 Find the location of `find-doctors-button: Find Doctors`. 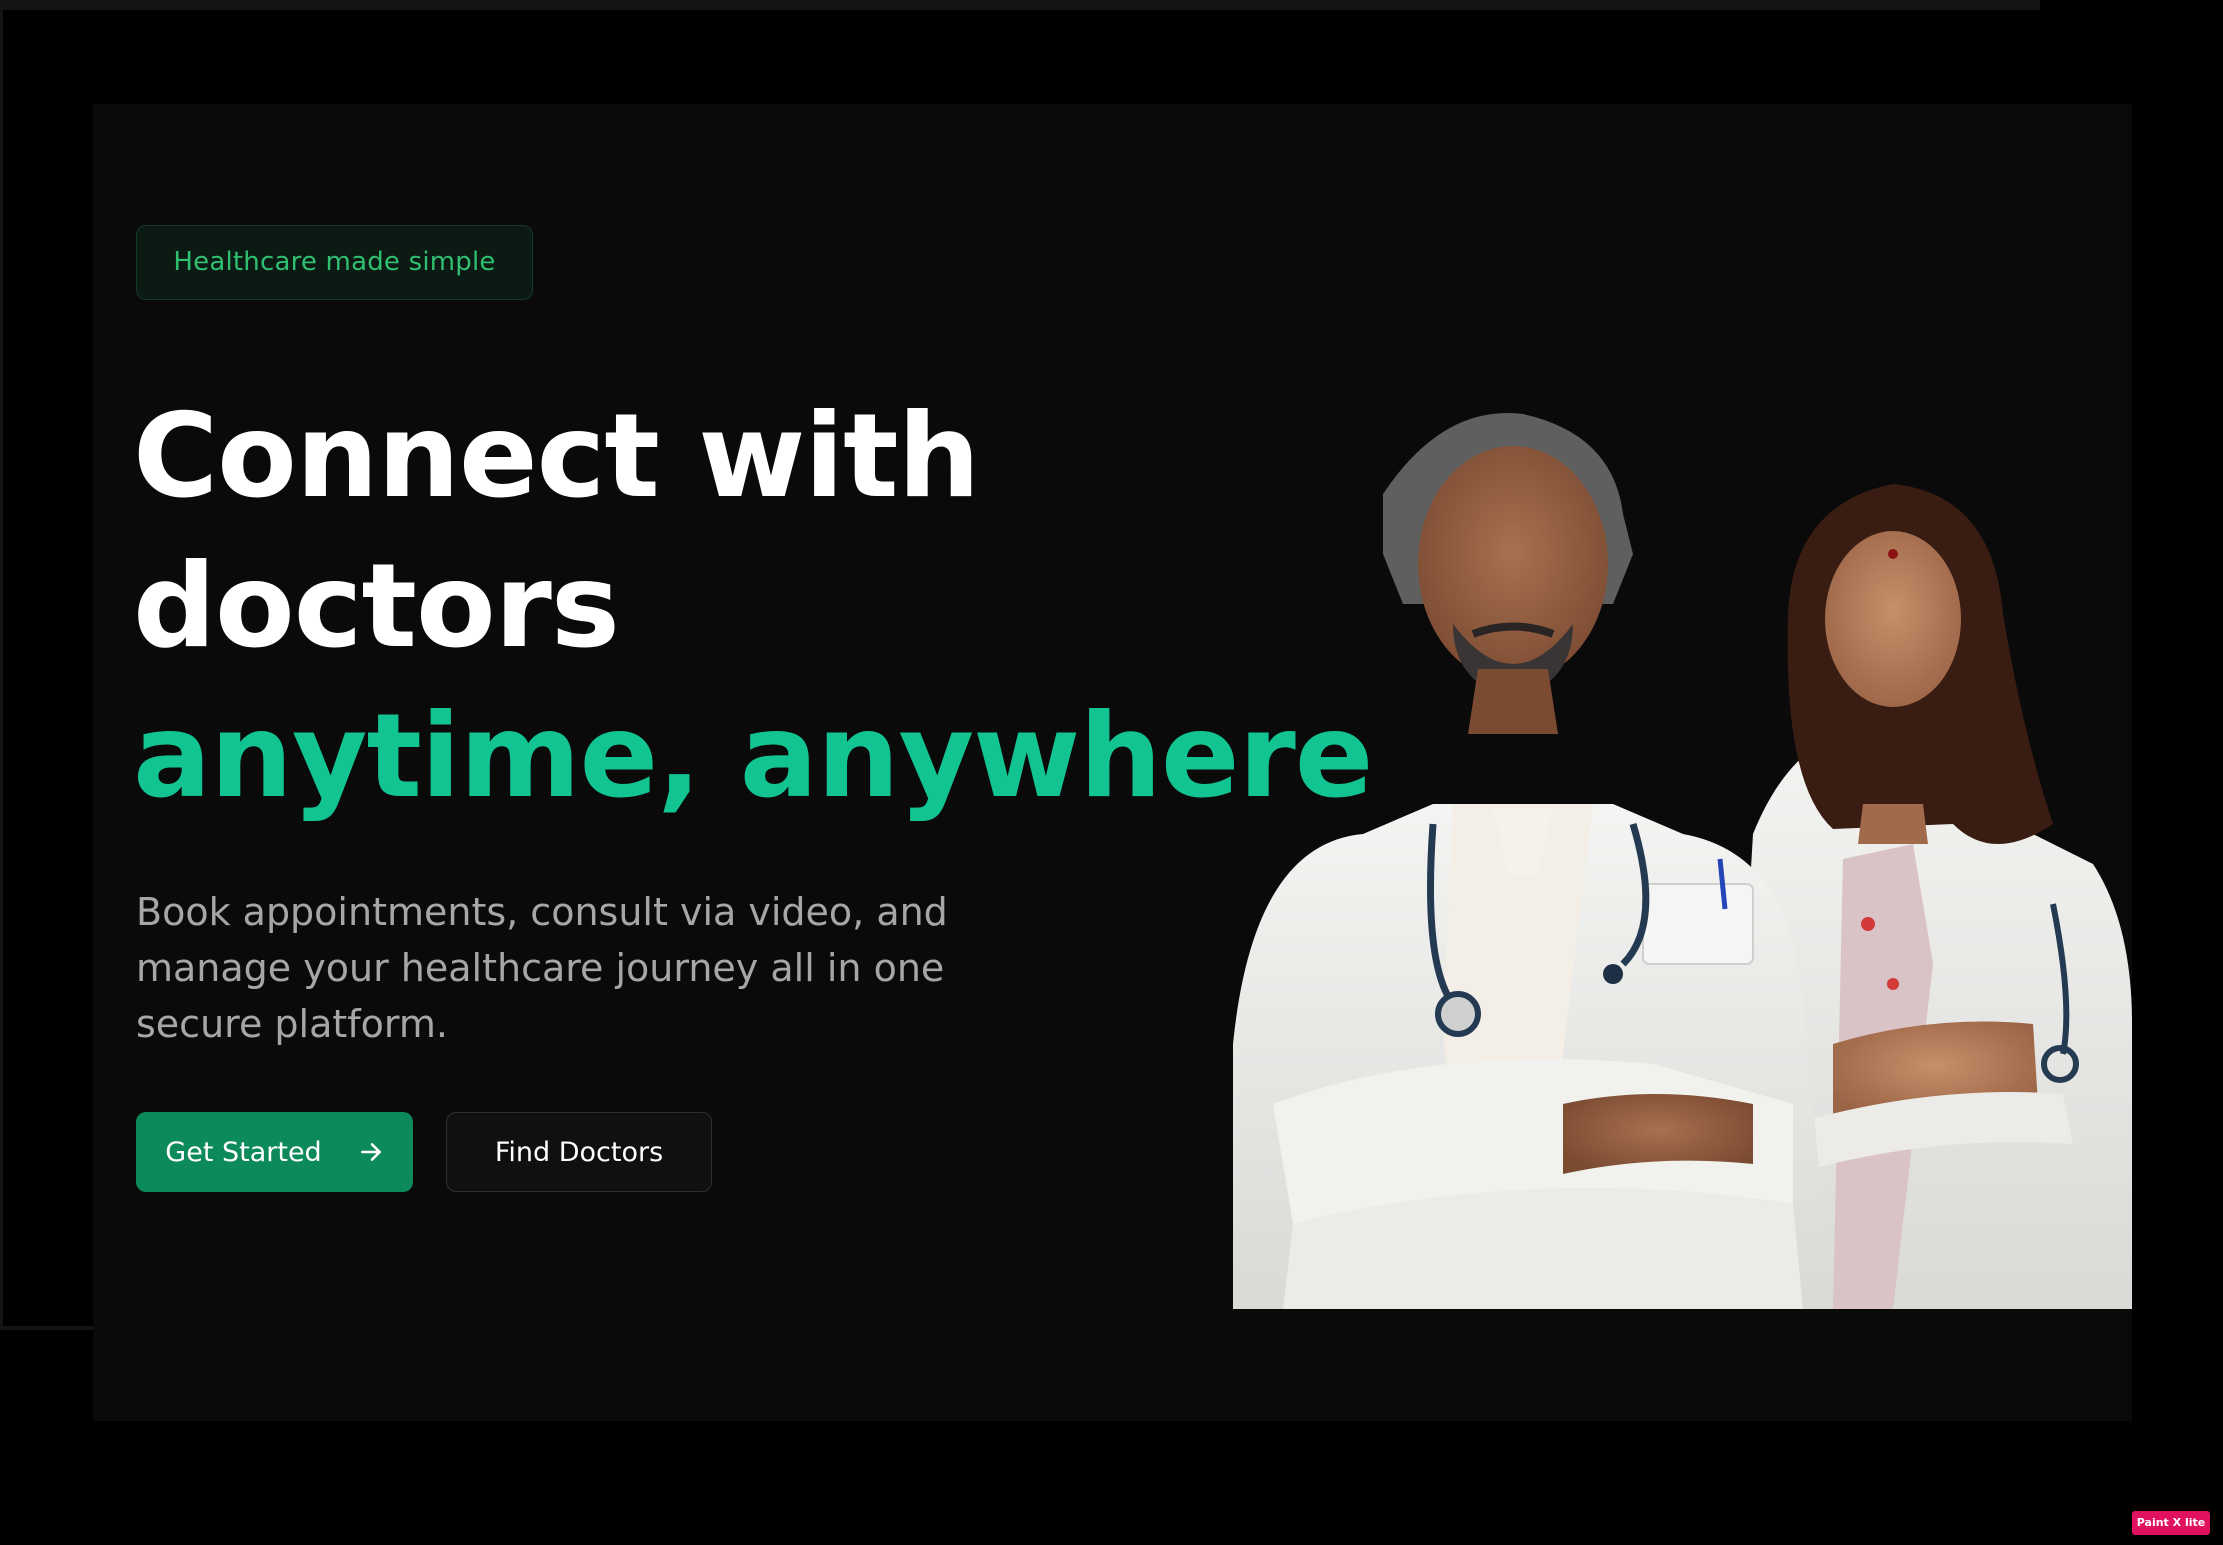

find-doctors-button: Find Doctors is located at coordinates (579, 1152).